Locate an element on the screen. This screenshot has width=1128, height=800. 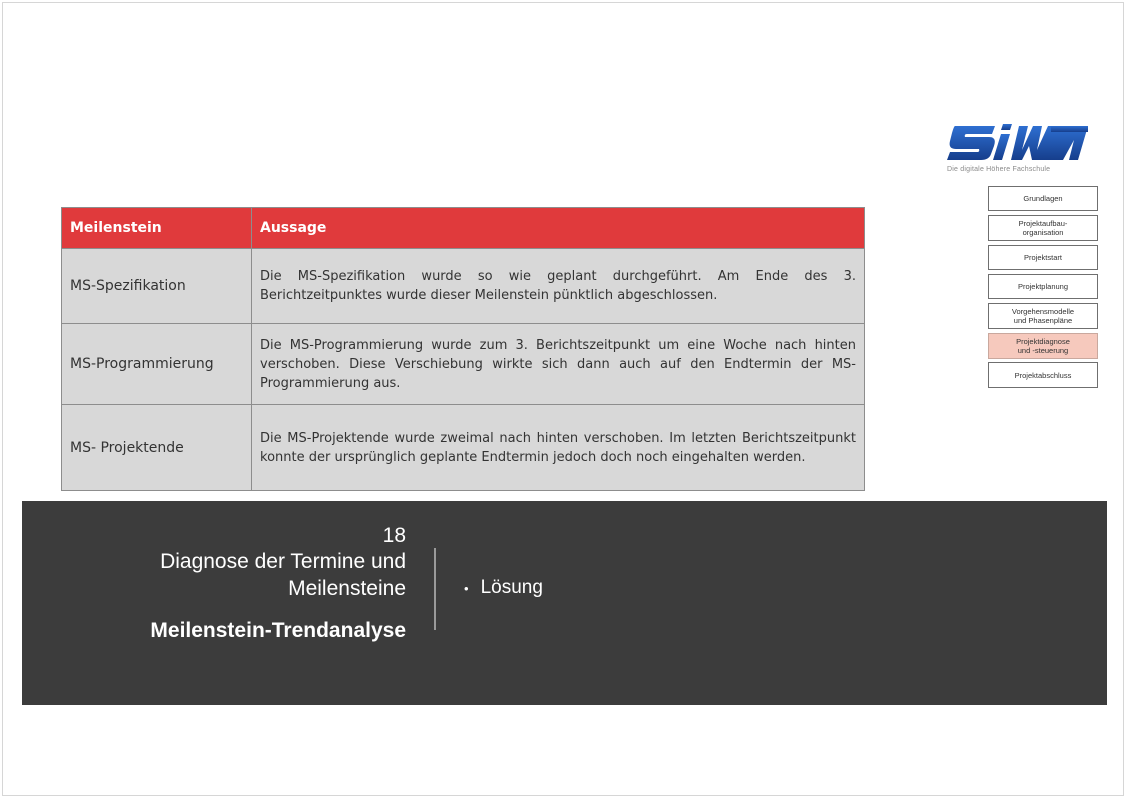
bullet-item: • Lösung is located at coordinates (503, 588).